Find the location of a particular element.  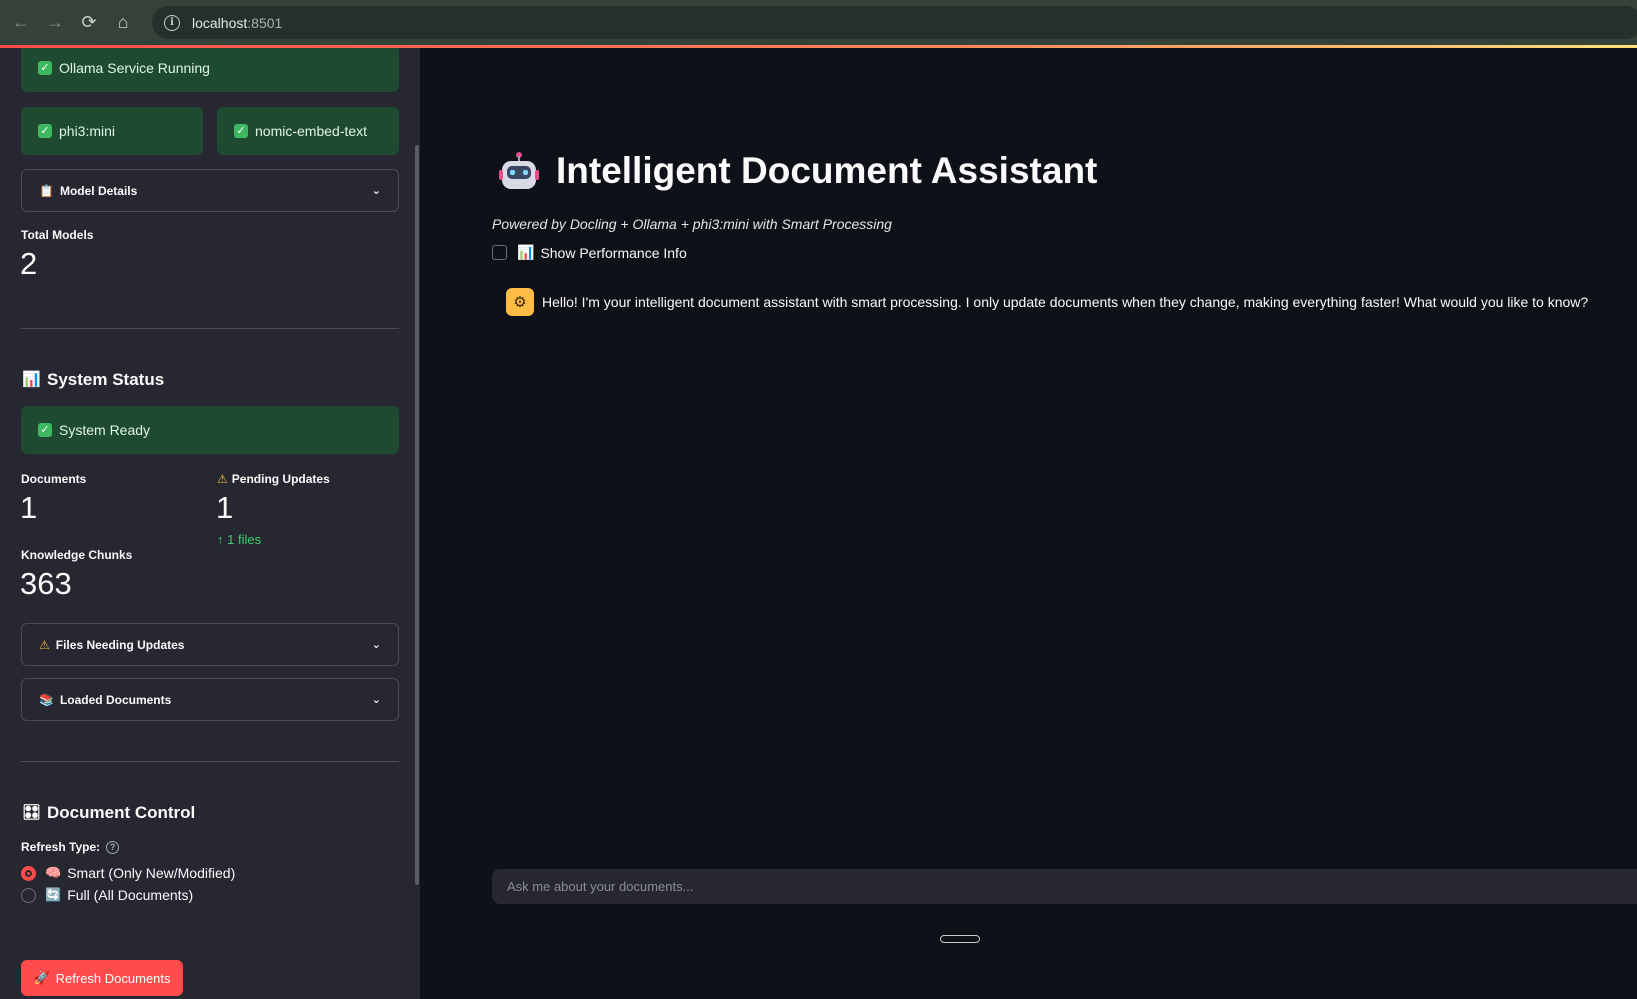

back-arrow-icon: ← is located at coordinates (21, 23).